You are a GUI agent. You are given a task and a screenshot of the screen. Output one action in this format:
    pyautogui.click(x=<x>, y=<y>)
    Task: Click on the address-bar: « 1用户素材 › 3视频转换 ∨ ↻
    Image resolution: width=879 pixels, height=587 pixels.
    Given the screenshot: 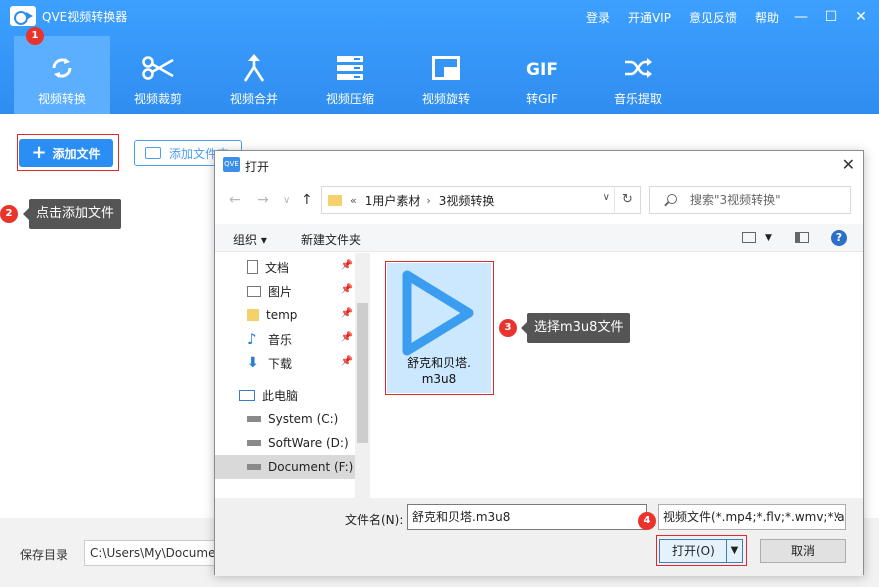 What is the action you would take?
    pyautogui.click(x=481, y=200)
    